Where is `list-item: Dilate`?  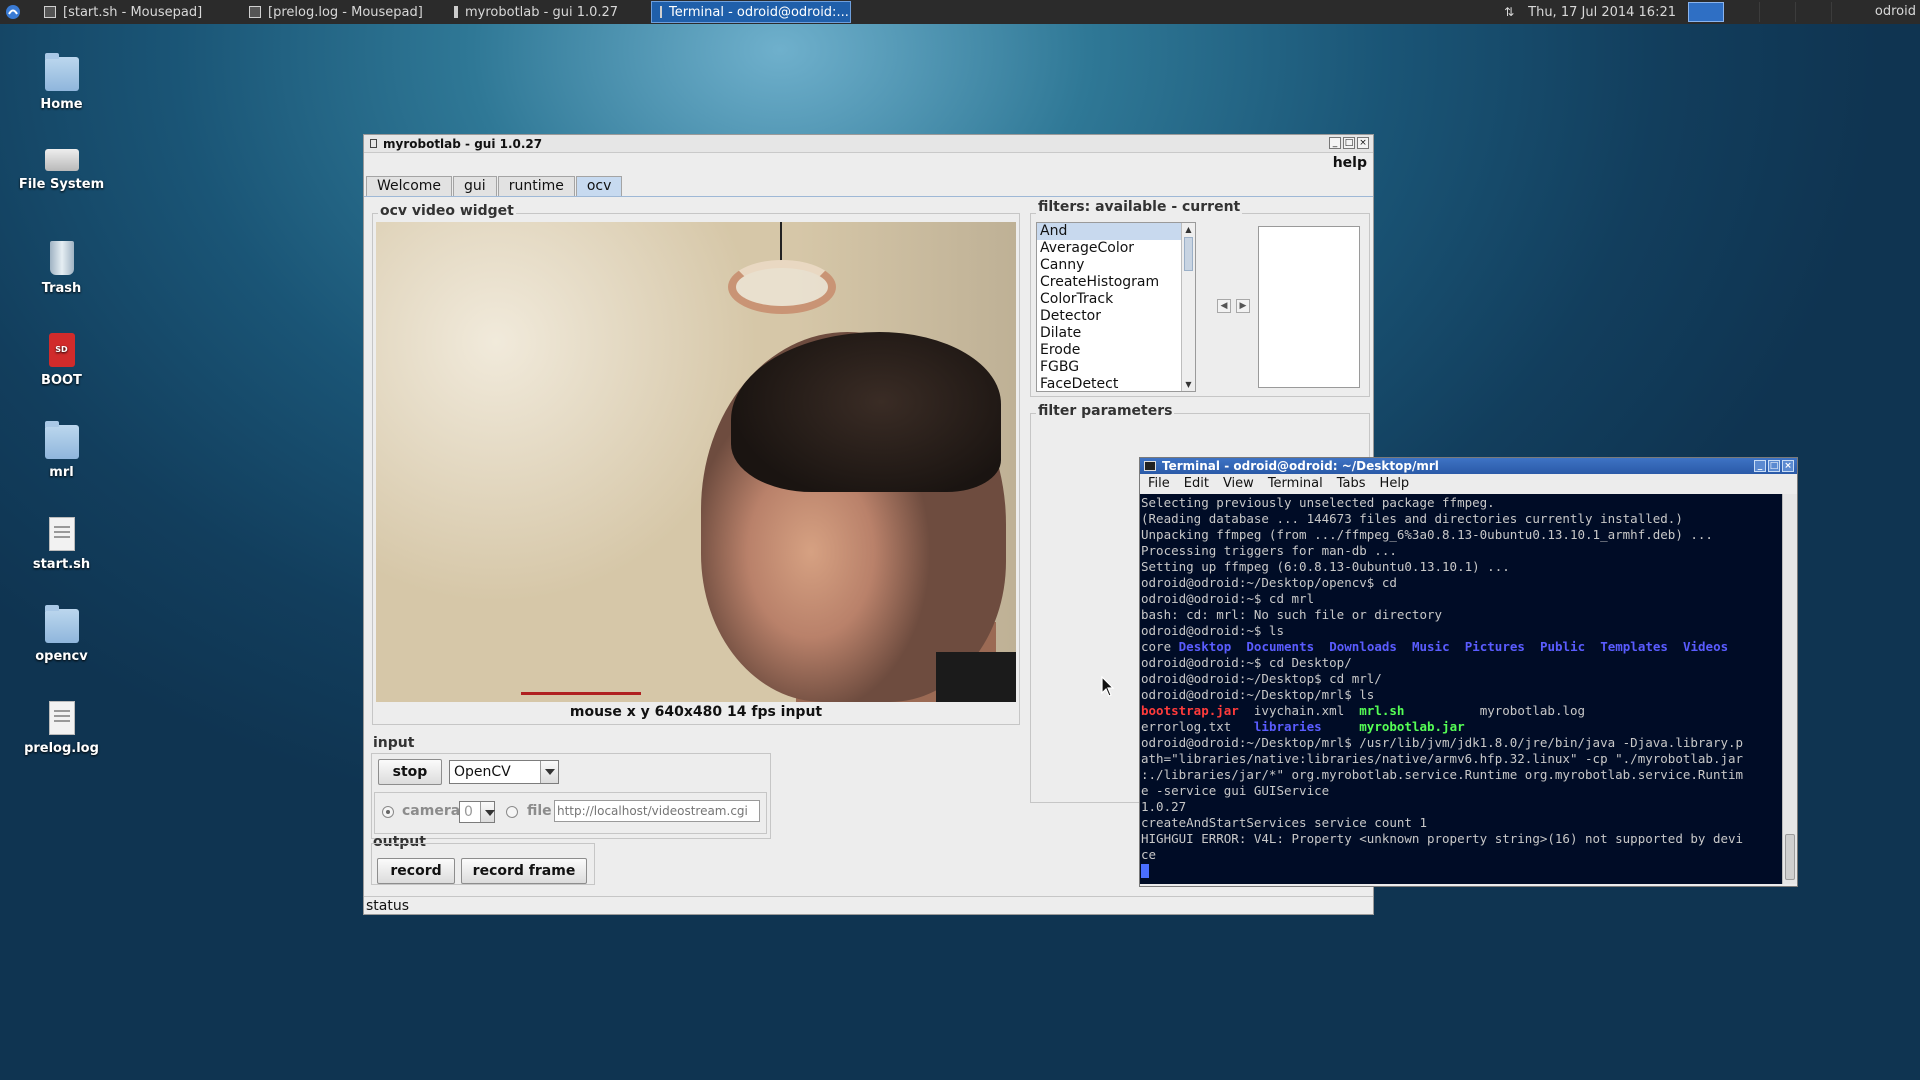
list-item: Dilate is located at coordinates (1116, 333).